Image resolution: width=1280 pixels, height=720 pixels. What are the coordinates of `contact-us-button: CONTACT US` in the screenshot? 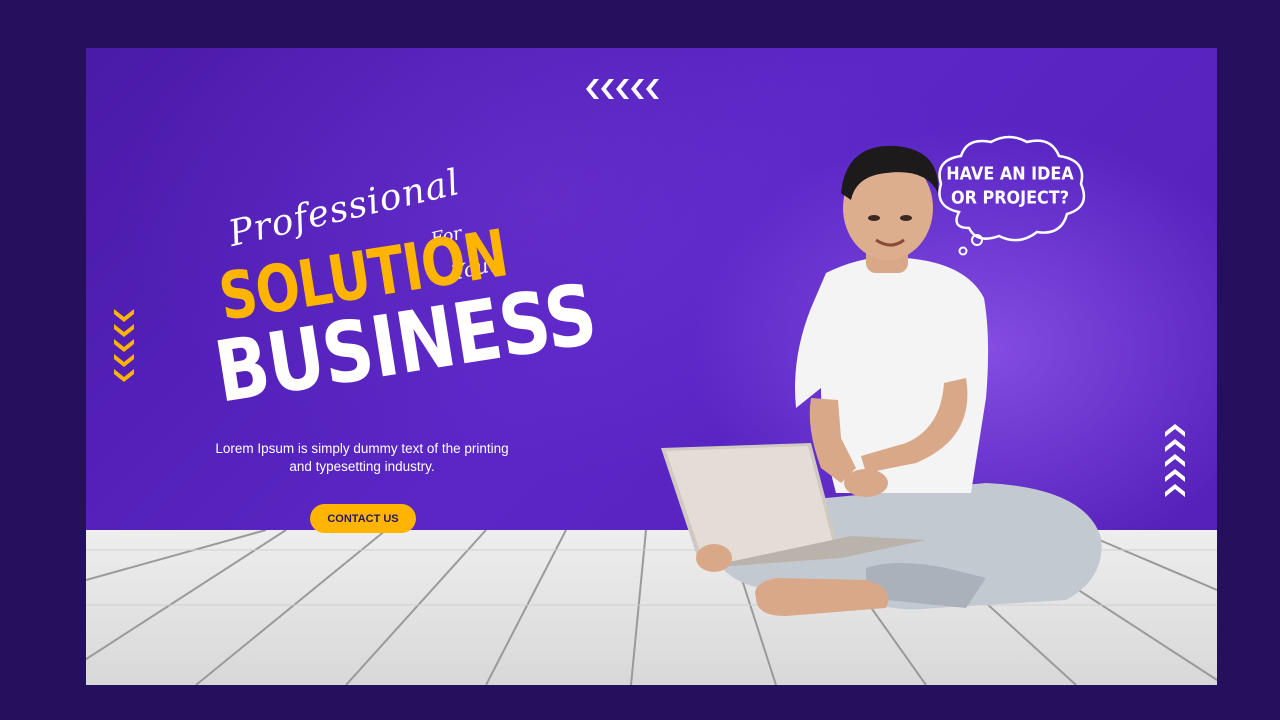 It's located at (363, 518).